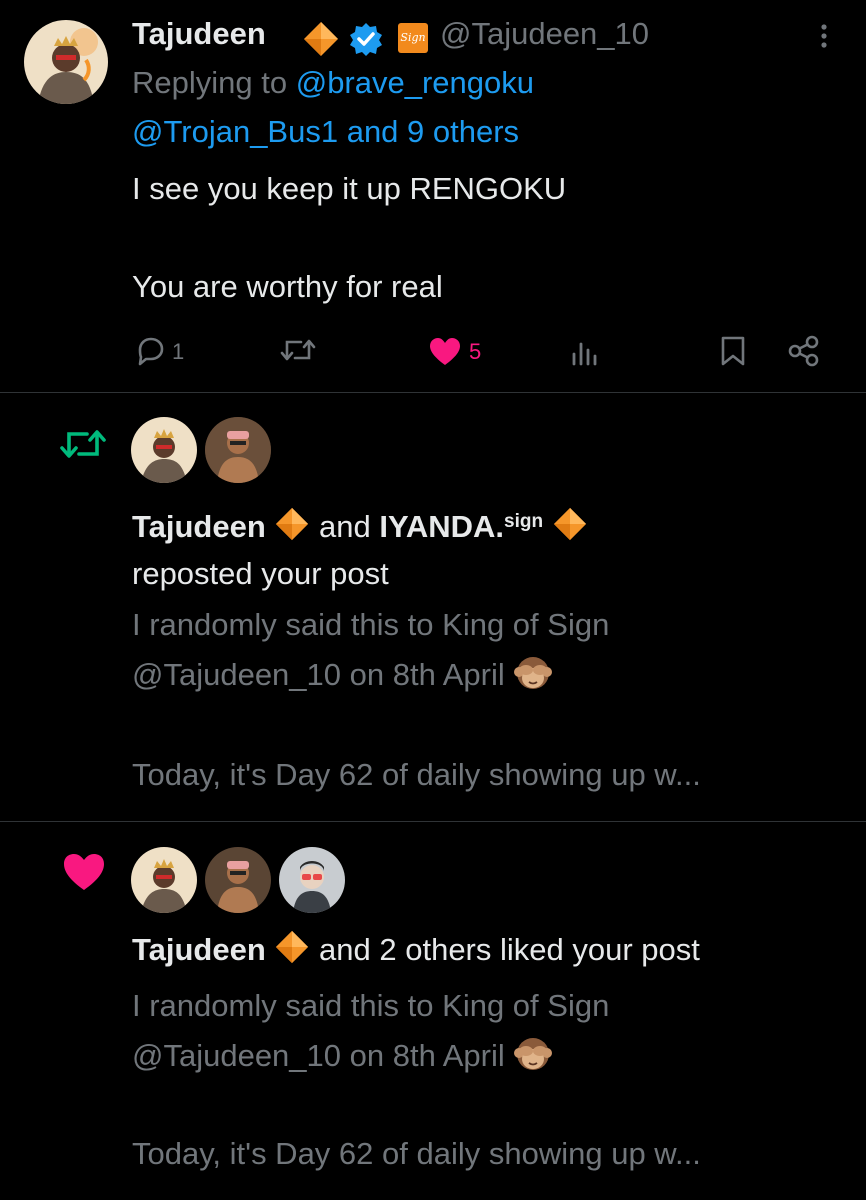 The width and height of the screenshot is (866, 1200). I want to click on repost-headline-line1: Tajudeen and IYANDA.sign, so click(360, 524).